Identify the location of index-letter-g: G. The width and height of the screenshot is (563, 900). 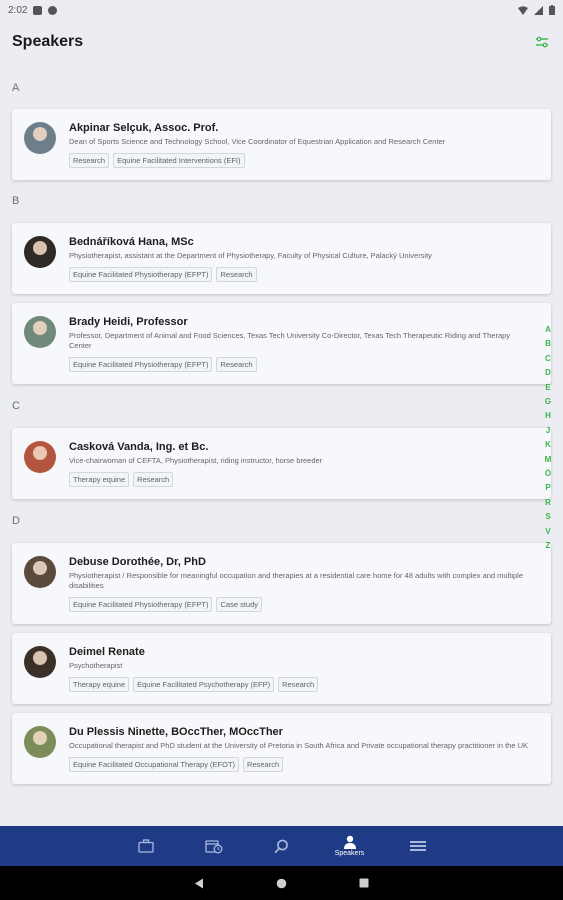
(548, 402).